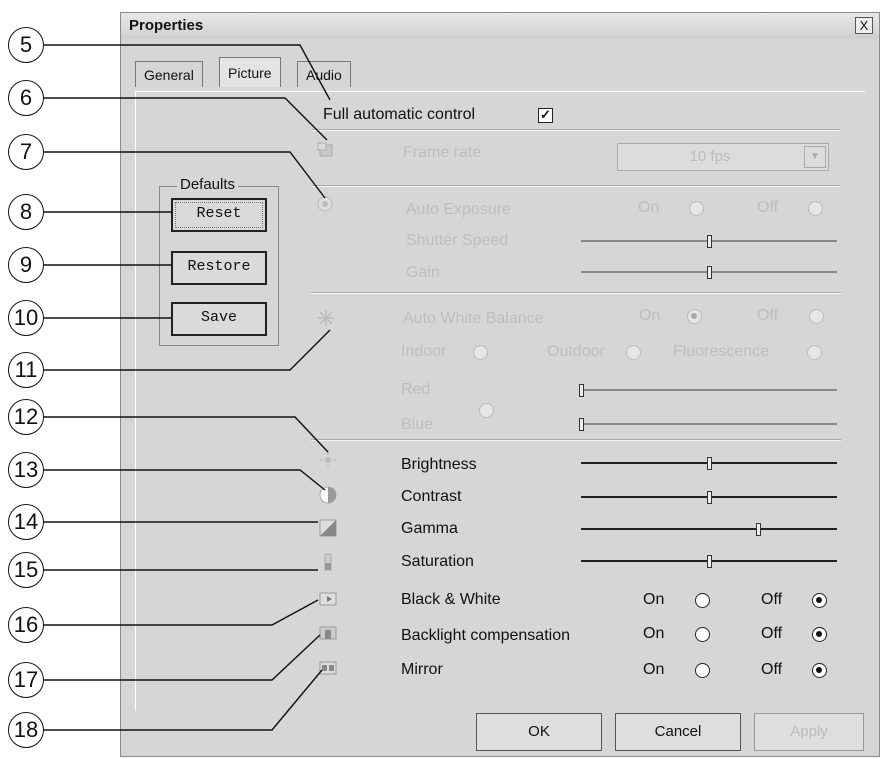  I want to click on callout-18: 18, so click(26, 730).